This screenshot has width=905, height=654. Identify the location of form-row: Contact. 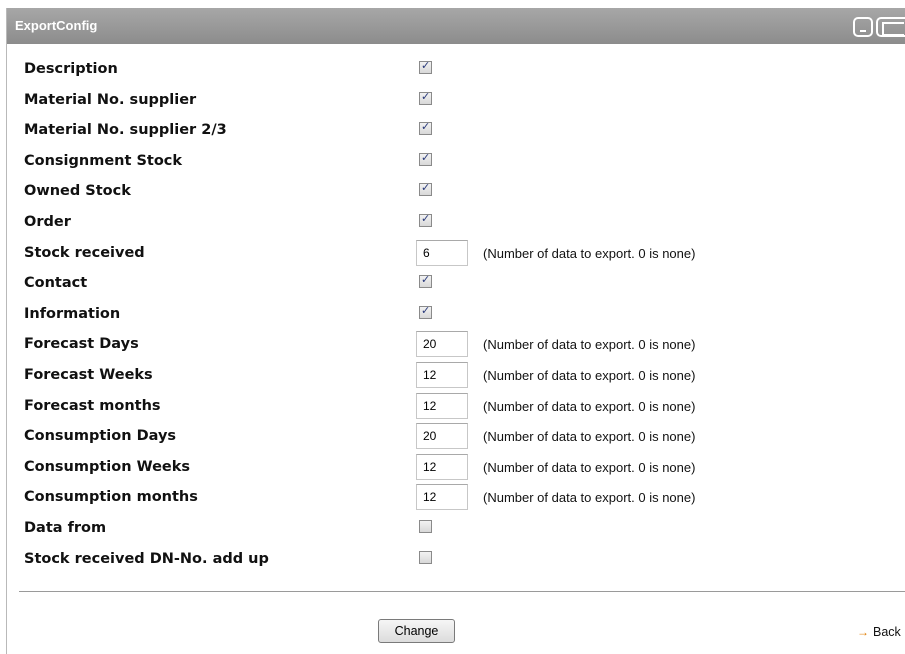
(456, 285).